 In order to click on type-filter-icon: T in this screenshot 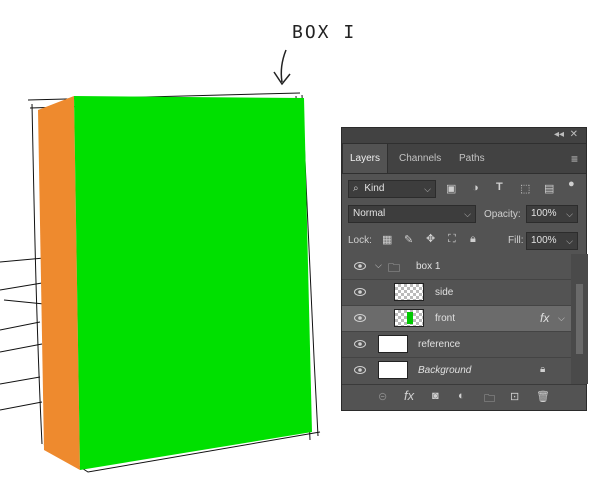, I will do `click(499, 187)`.